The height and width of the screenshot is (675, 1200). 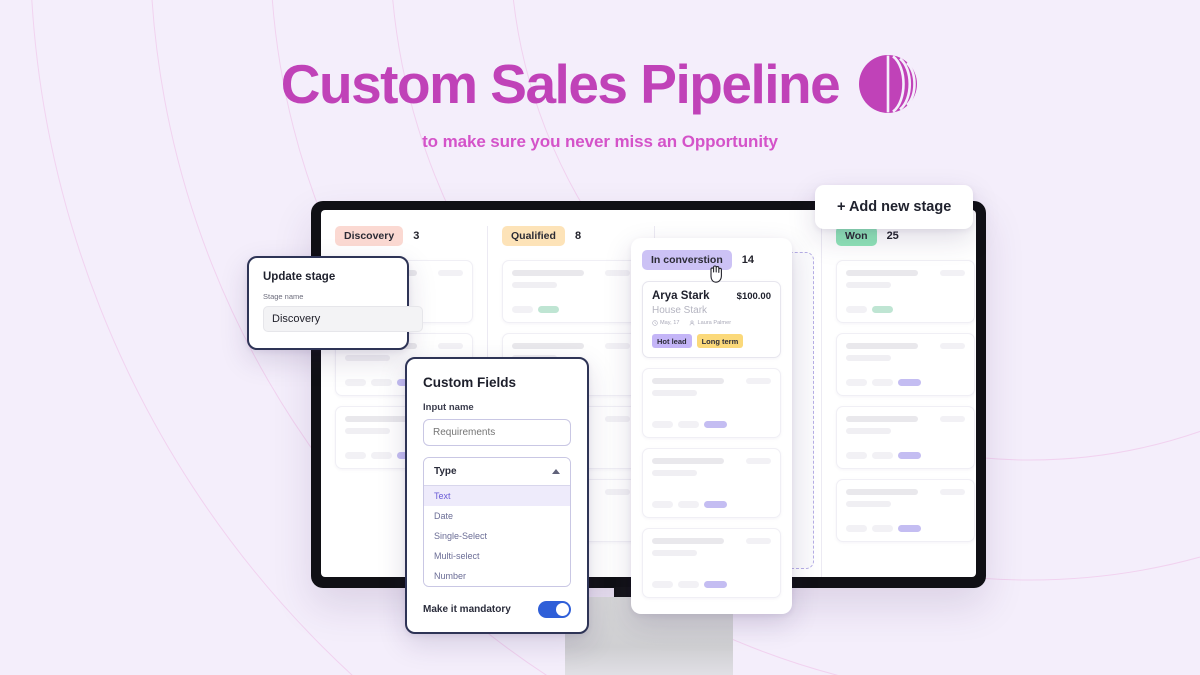 What do you see at coordinates (497, 472) in the screenshot?
I see `type-select-trigger: Type` at bounding box center [497, 472].